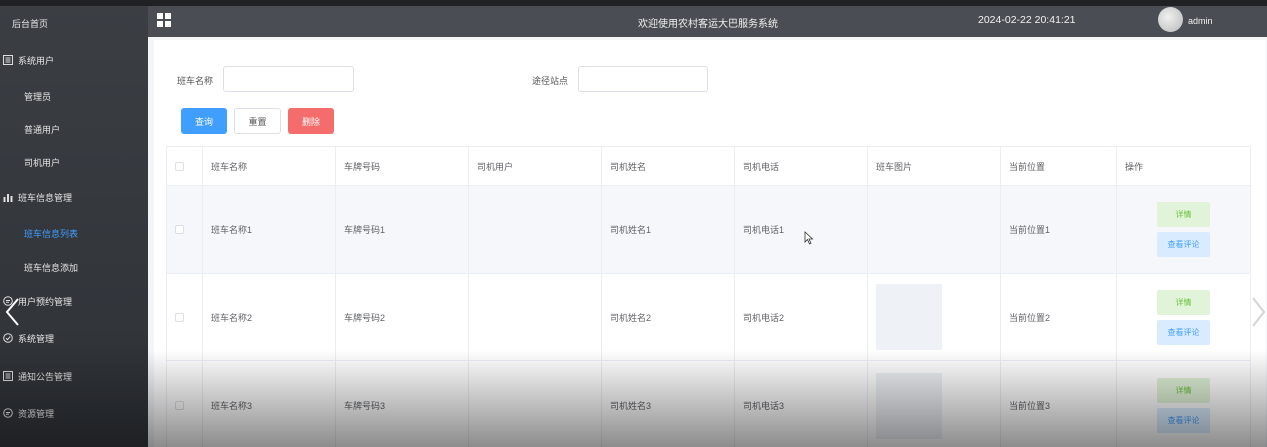 The height and width of the screenshot is (447, 1267). I want to click on location-cell: 当前位置1, so click(1059, 229).